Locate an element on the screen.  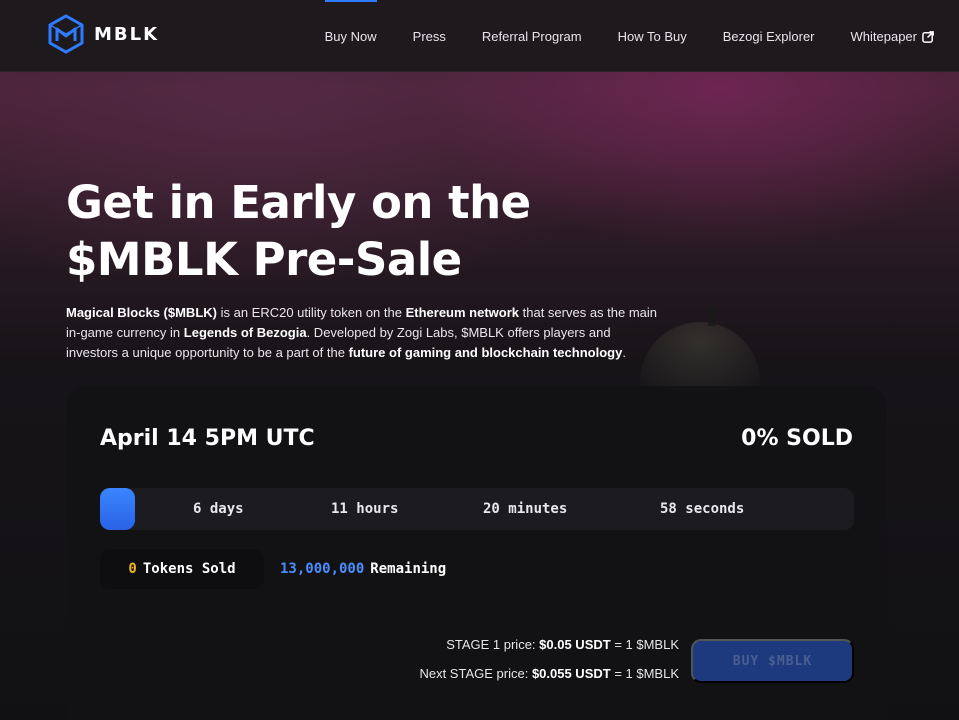
countdown-days: 6 days is located at coordinates (218, 509).